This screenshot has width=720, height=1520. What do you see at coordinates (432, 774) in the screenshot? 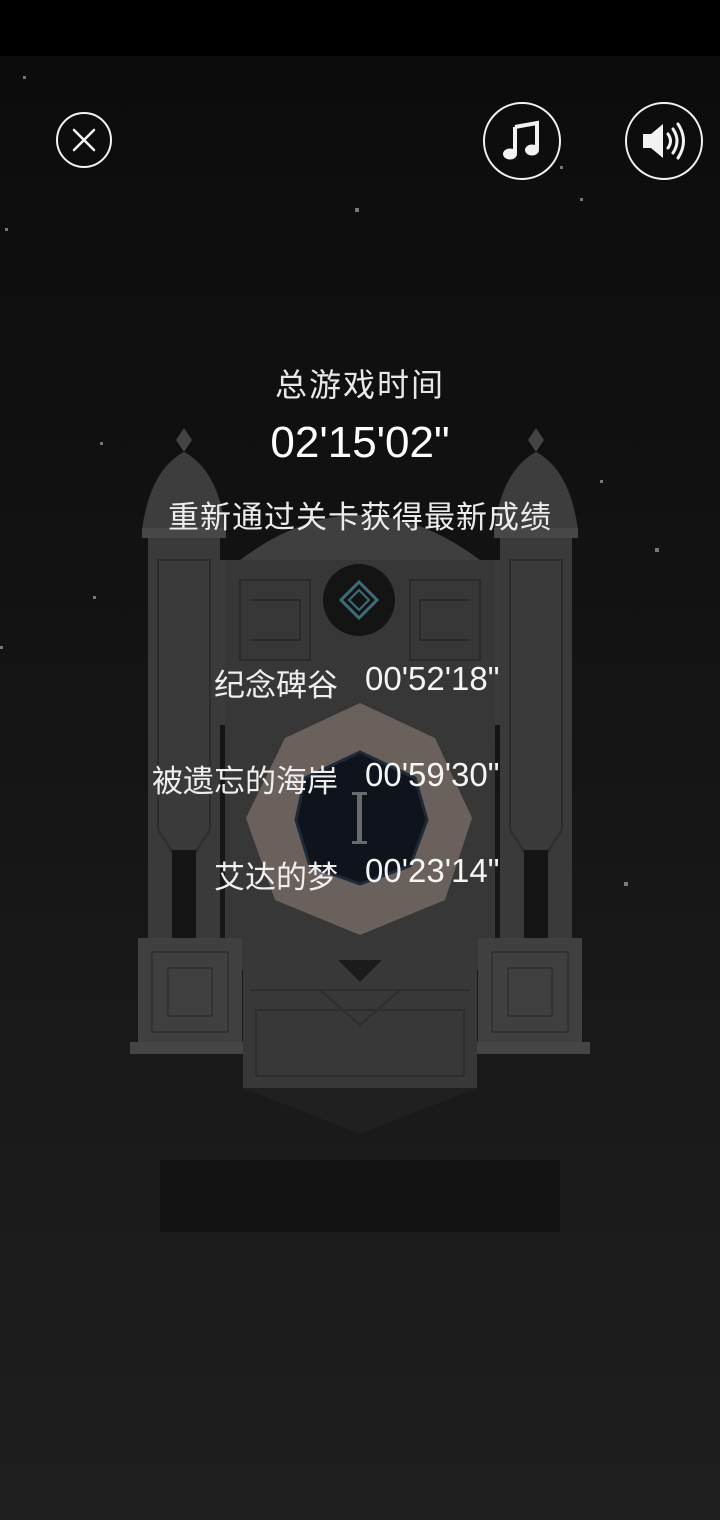
I see `level-time: 00'59'30"` at bounding box center [432, 774].